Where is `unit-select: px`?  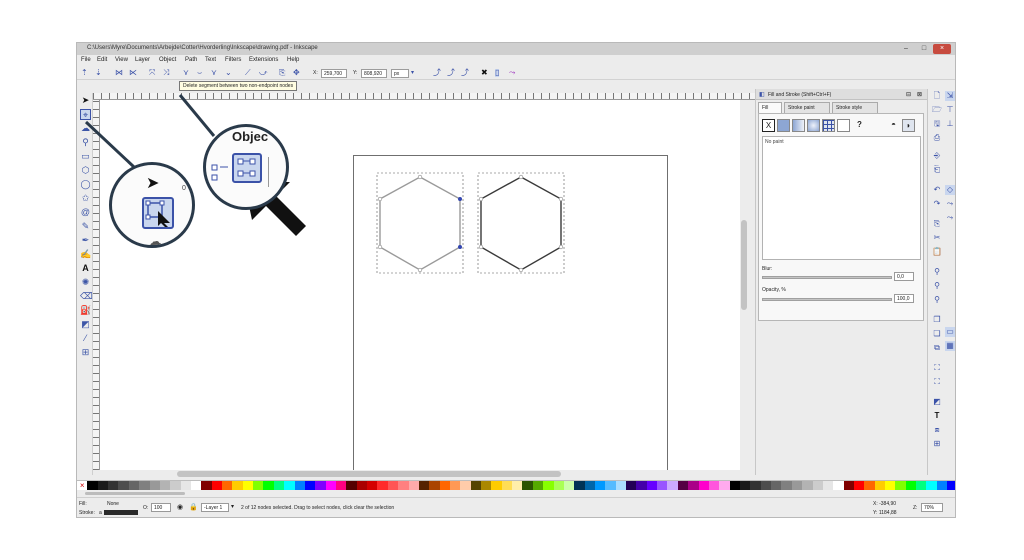
unit-select: px is located at coordinates (400, 73).